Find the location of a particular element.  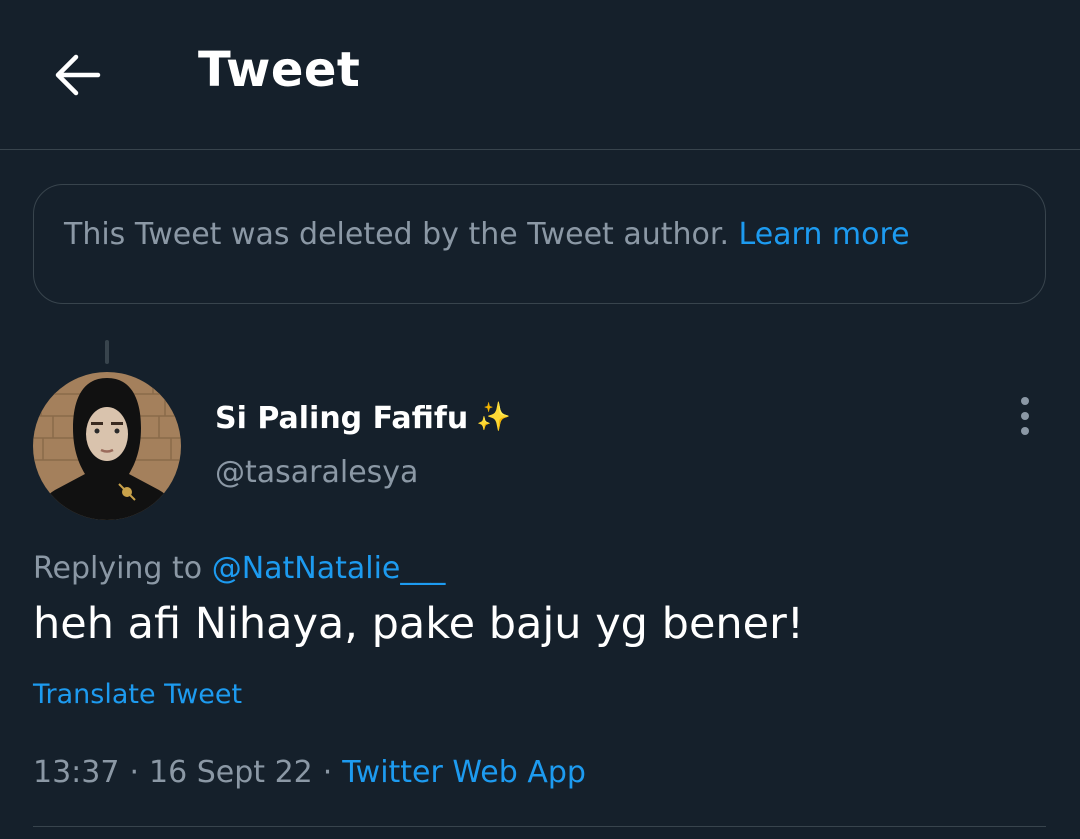

back-button is located at coordinates (77, 75).